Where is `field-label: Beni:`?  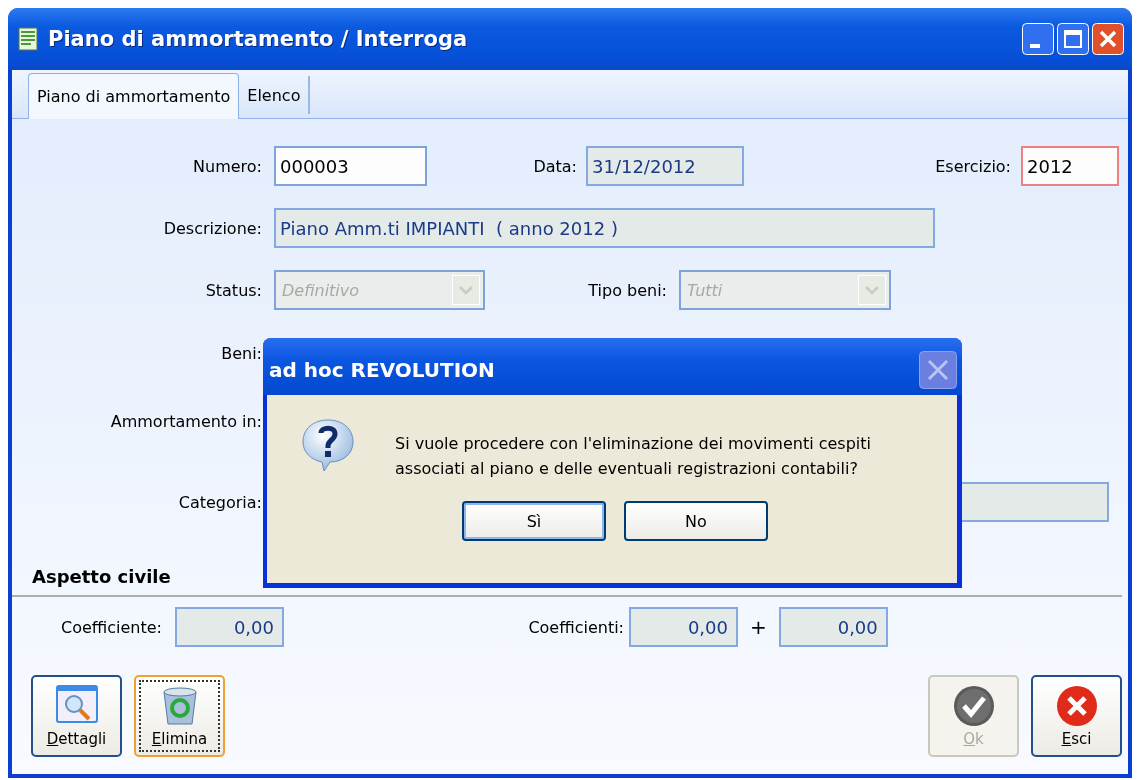 field-label: Beni: is located at coordinates (241, 353).